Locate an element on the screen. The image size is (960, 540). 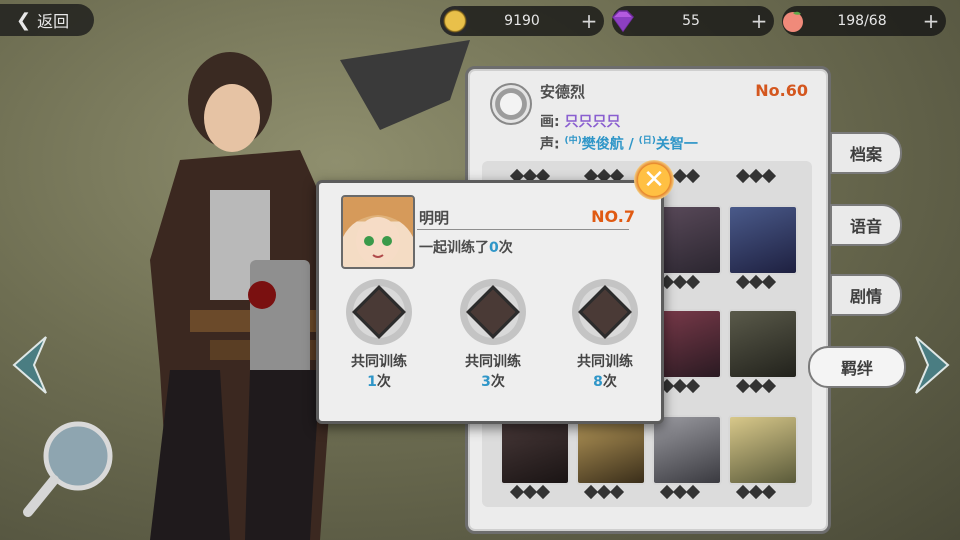
painter-name: 只只只只 is located at coordinates (592, 122).